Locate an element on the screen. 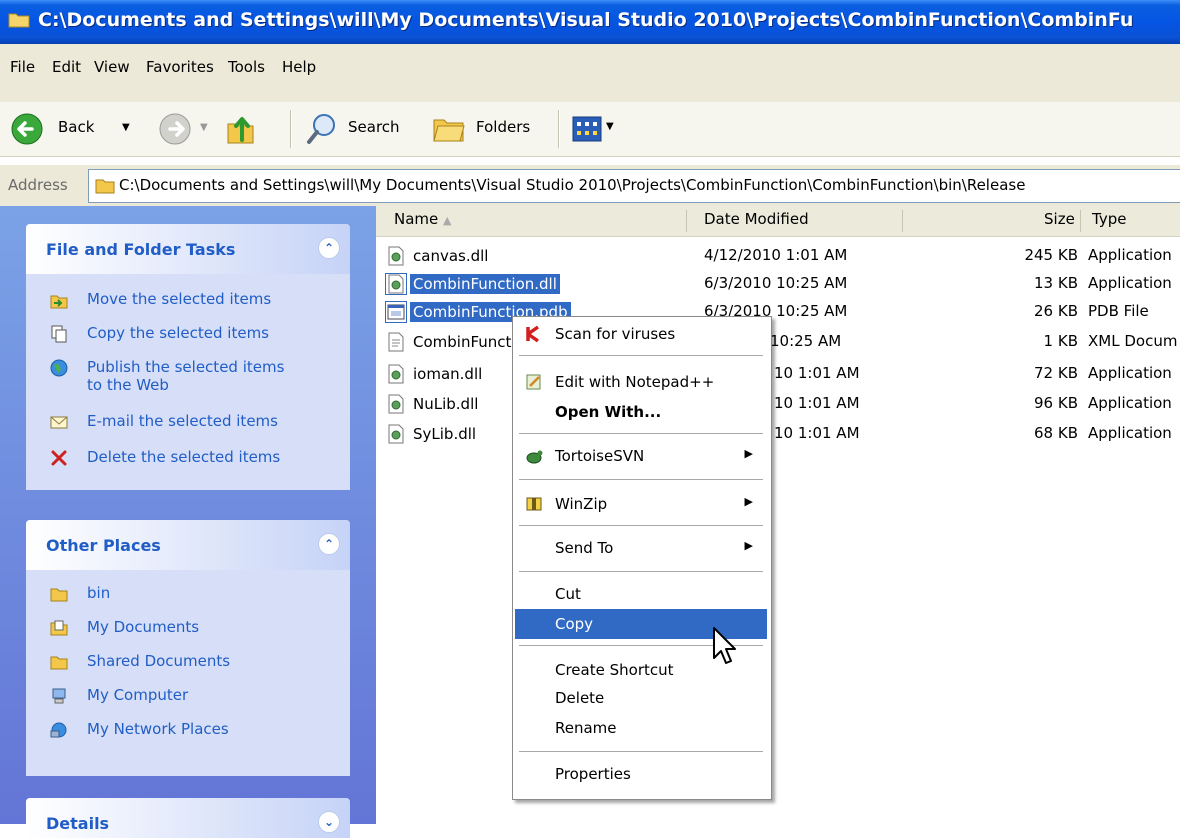  search-label: Search is located at coordinates (374, 127).